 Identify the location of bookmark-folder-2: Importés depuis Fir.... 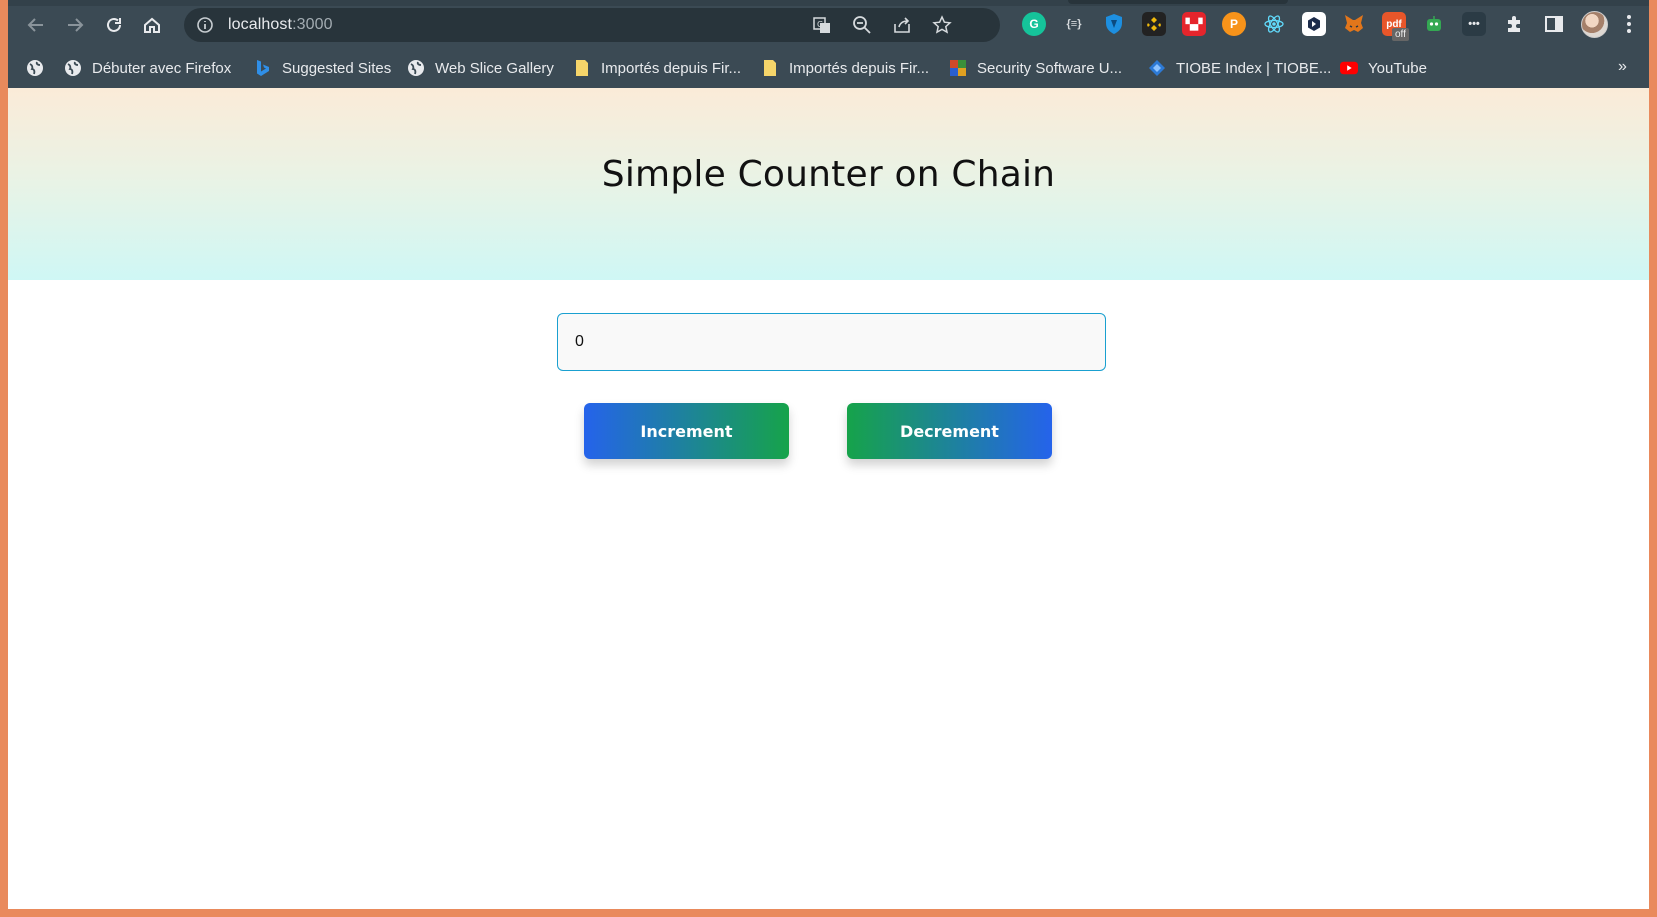
(845, 68).